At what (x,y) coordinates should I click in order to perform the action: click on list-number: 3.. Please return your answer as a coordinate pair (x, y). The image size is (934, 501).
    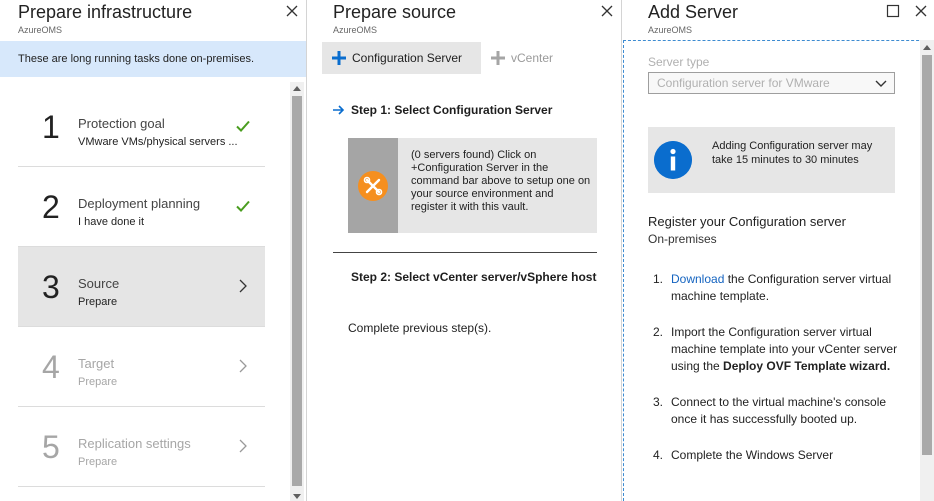
    Looking at the image, I should click on (658, 402).